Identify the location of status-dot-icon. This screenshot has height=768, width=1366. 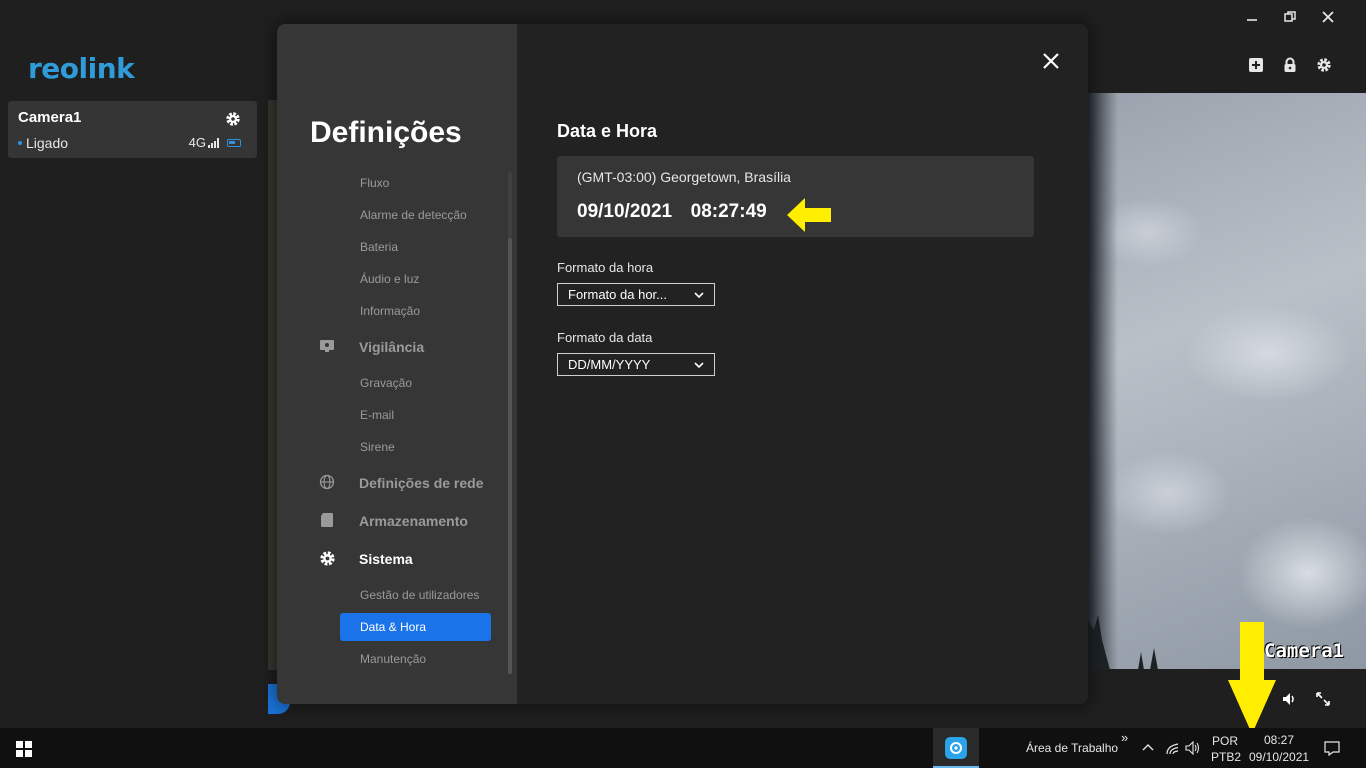
(20, 143).